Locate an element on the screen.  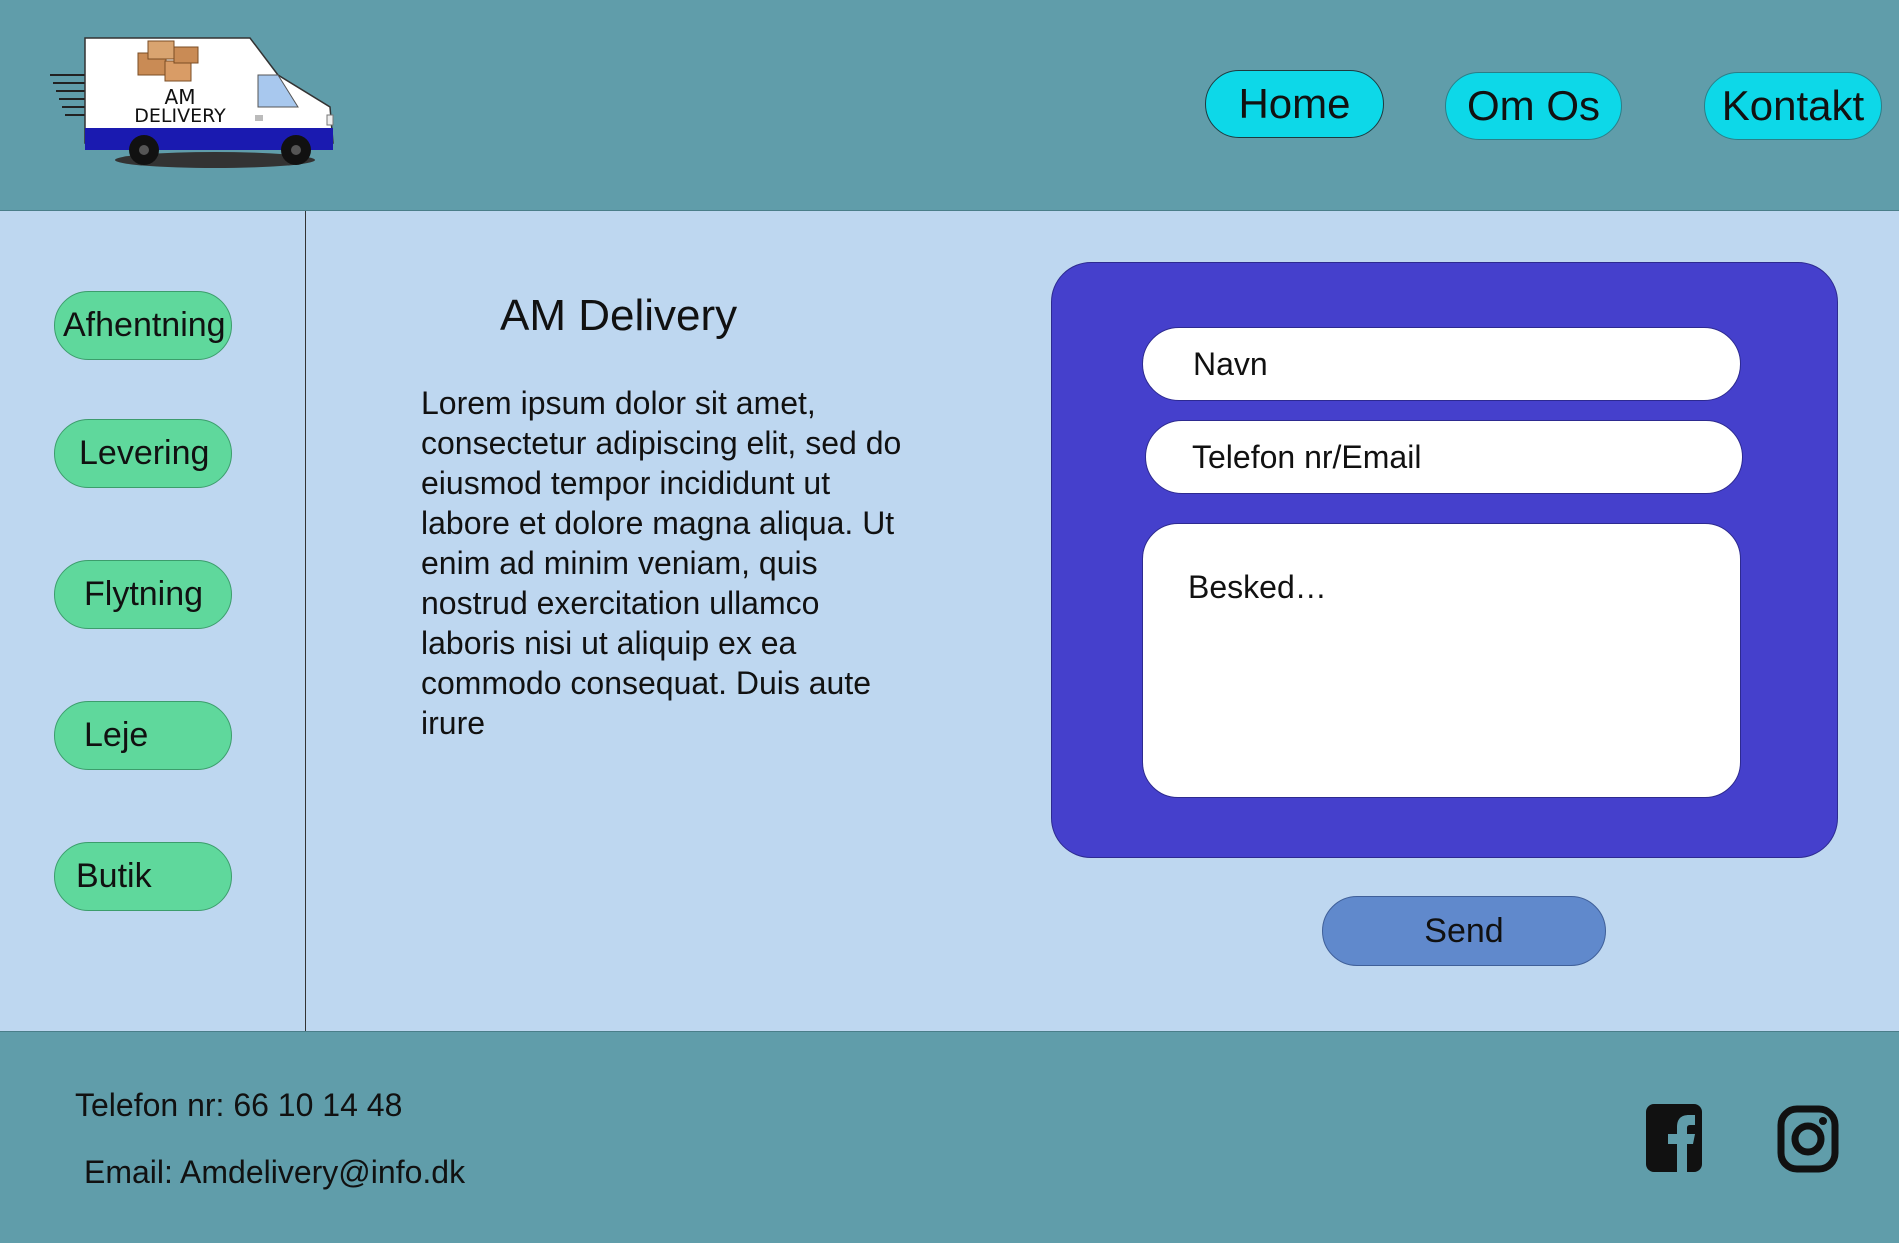
nav-om-os-button: Om Os is located at coordinates (1533, 106).